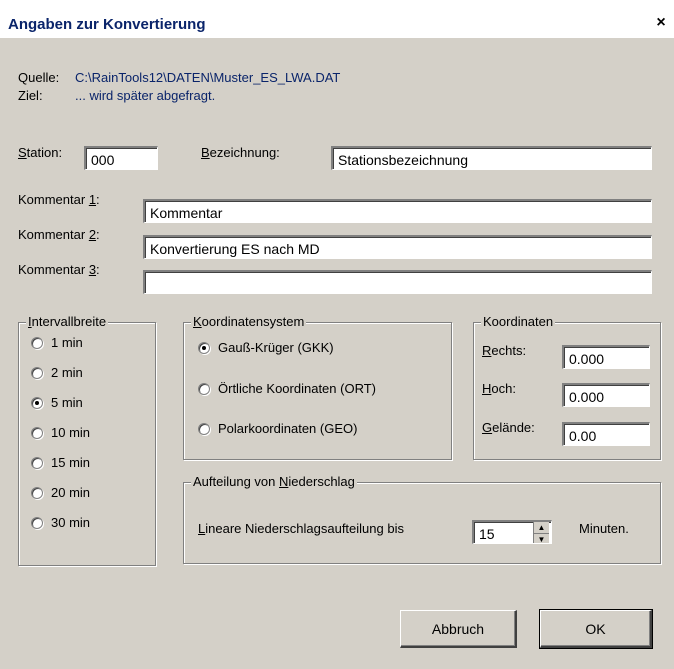 The image size is (674, 669). I want to click on precip-value: 15, so click(487, 534).